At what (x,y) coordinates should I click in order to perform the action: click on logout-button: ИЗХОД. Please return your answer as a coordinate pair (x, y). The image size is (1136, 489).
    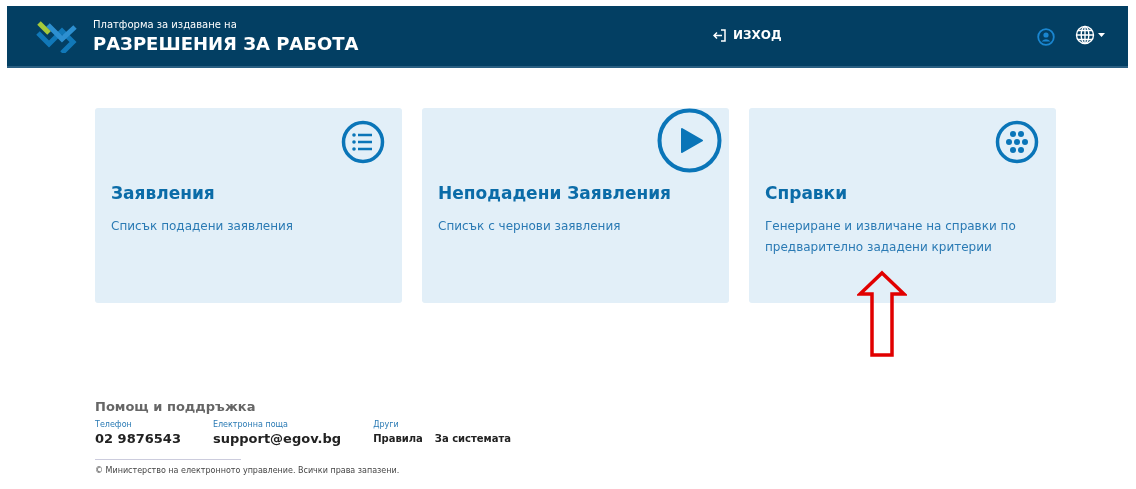
    Looking at the image, I should click on (747, 35).